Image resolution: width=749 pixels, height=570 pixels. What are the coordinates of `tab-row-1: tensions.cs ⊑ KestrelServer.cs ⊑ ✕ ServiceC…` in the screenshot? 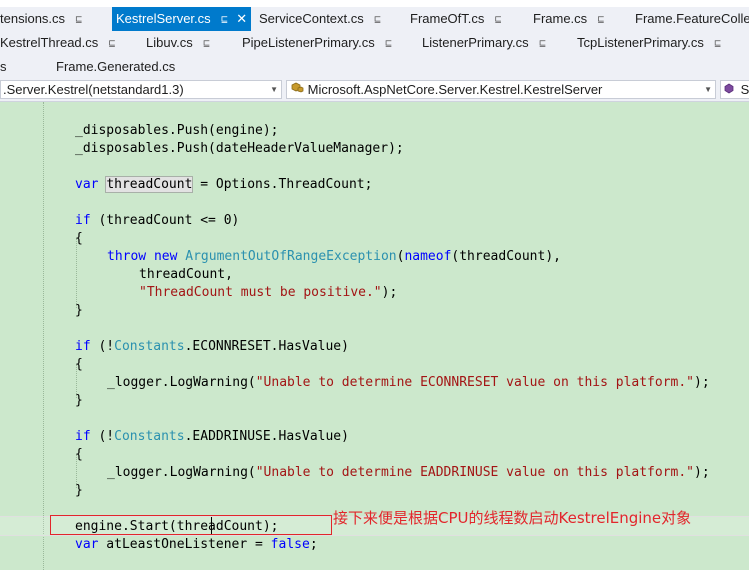 It's located at (374, 19).